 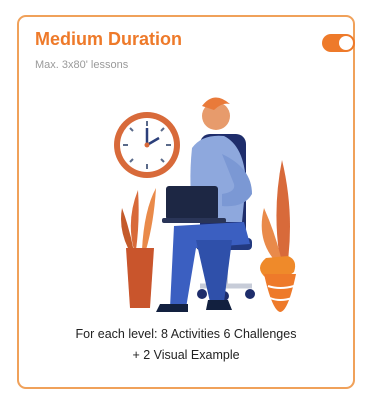 What do you see at coordinates (278, 236) in the screenshot?
I see `right-plant-icon` at bounding box center [278, 236].